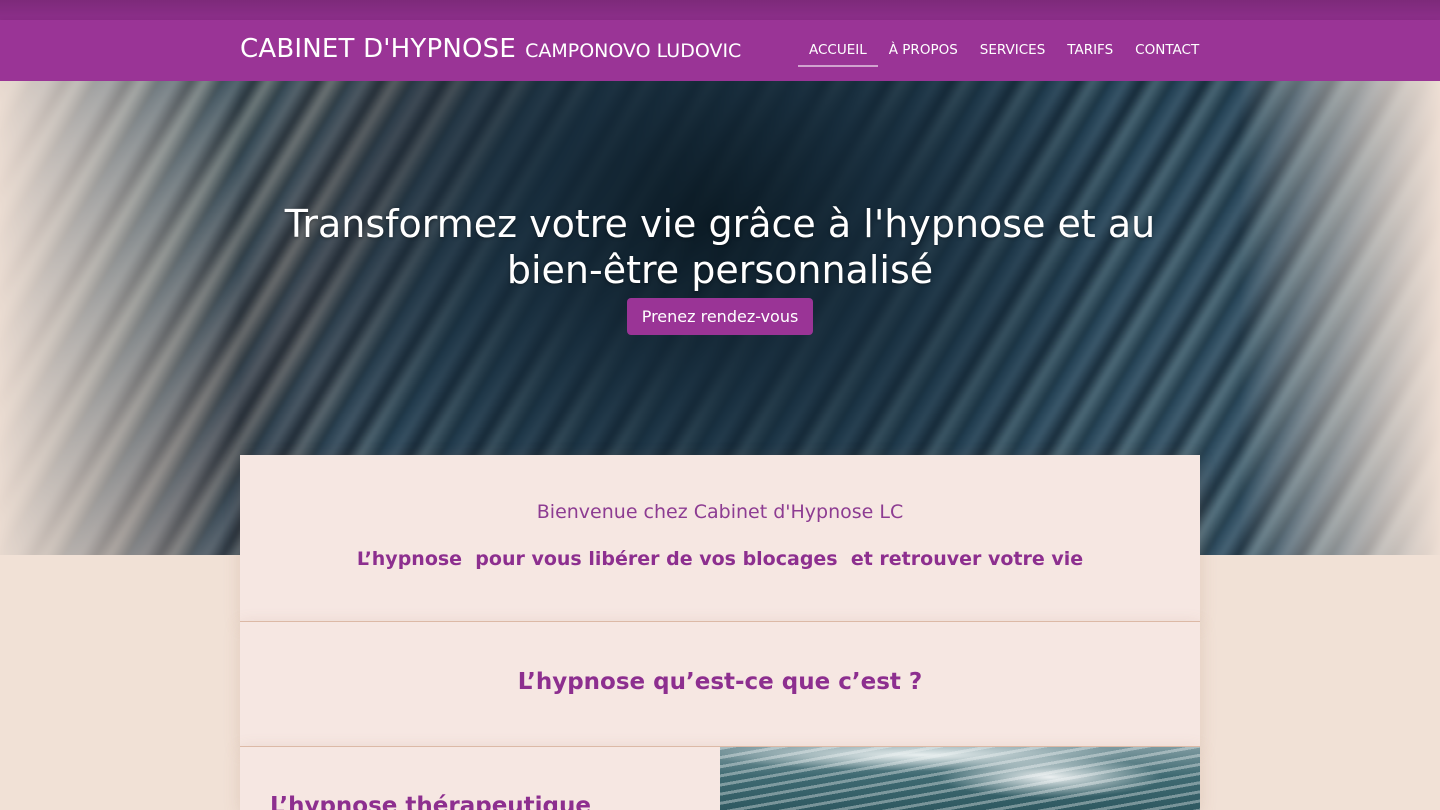 This screenshot has height=810, width=1440. Describe the element at coordinates (633, 51) in the screenshot. I see `brand-sub: CAMPONOVO LUDOVIC` at that location.